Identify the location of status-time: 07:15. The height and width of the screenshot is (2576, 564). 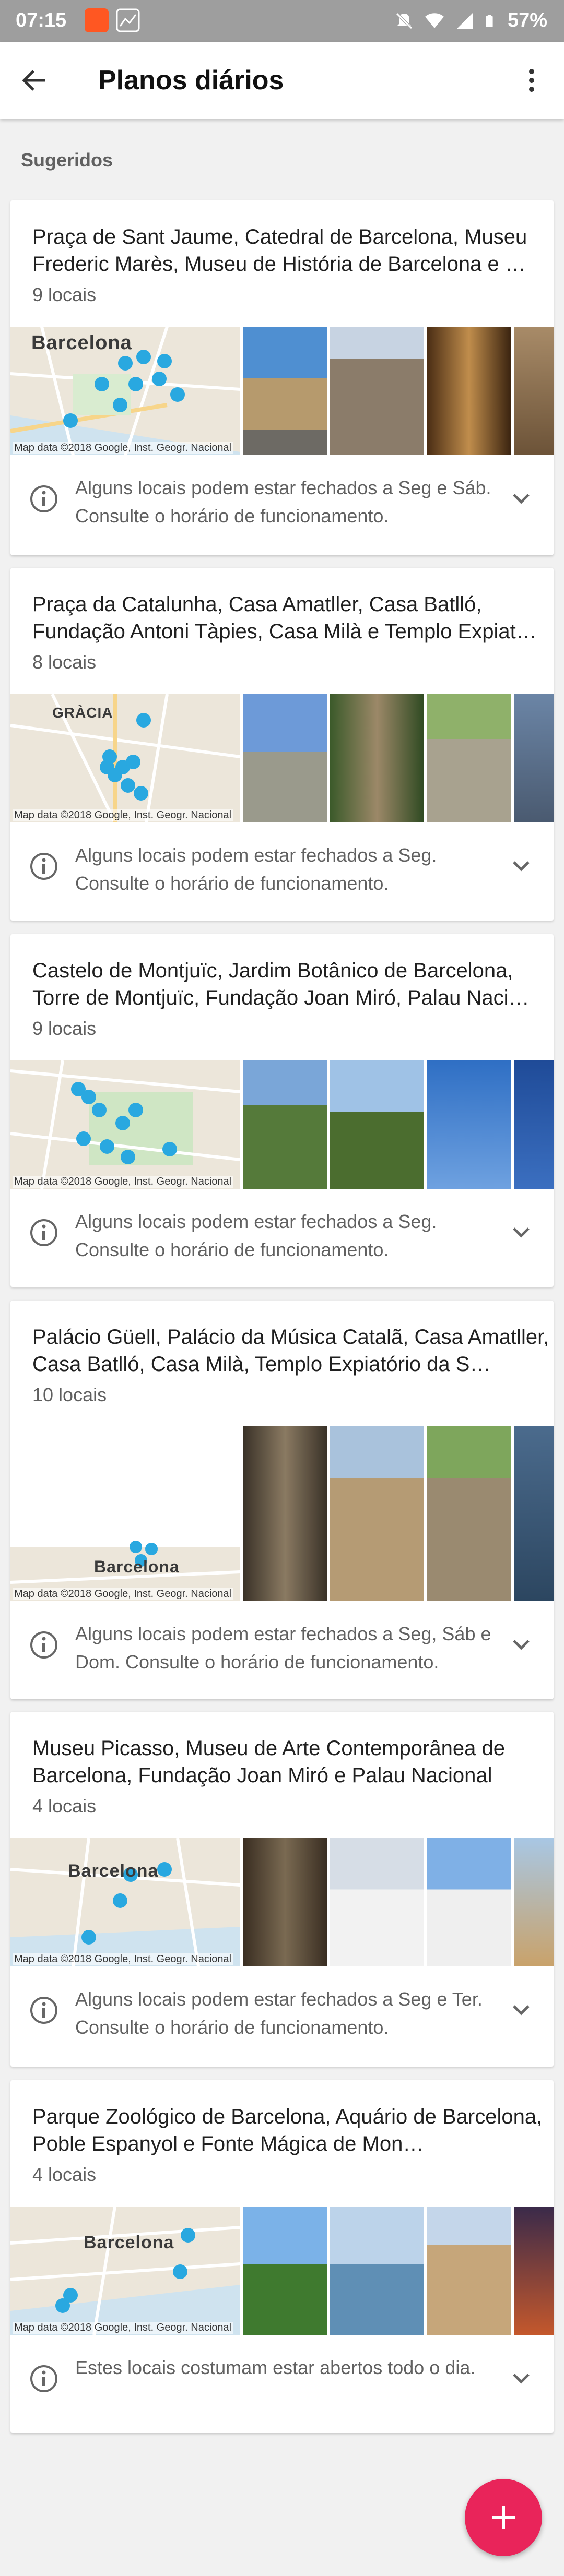
(42, 20).